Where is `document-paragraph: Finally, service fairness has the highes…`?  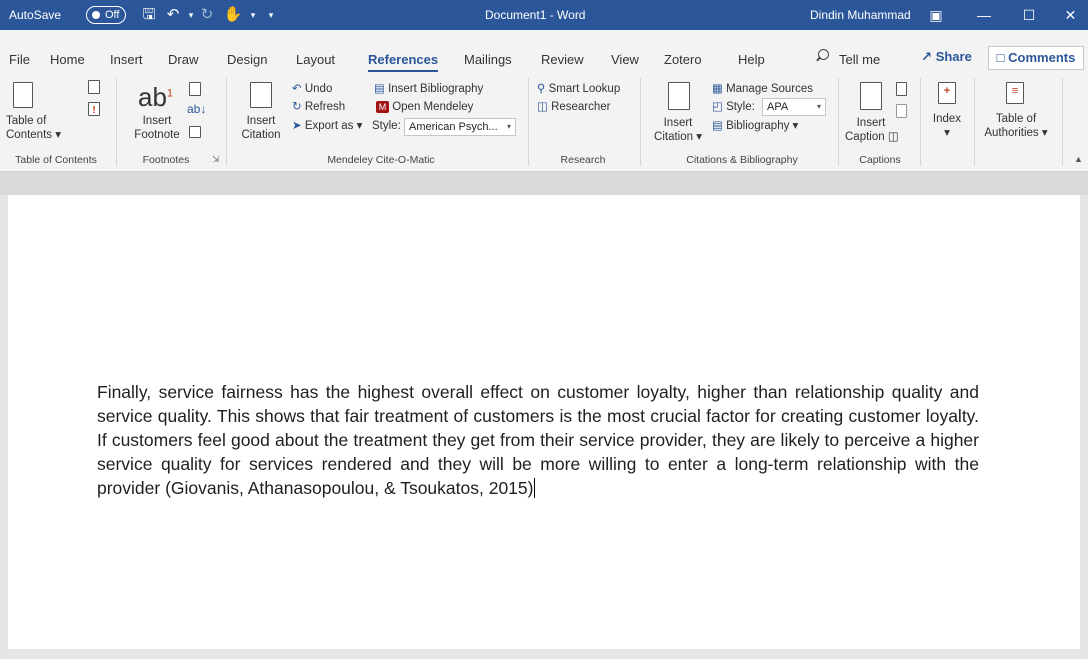 document-paragraph: Finally, service fairness has the highes… is located at coordinates (538, 440).